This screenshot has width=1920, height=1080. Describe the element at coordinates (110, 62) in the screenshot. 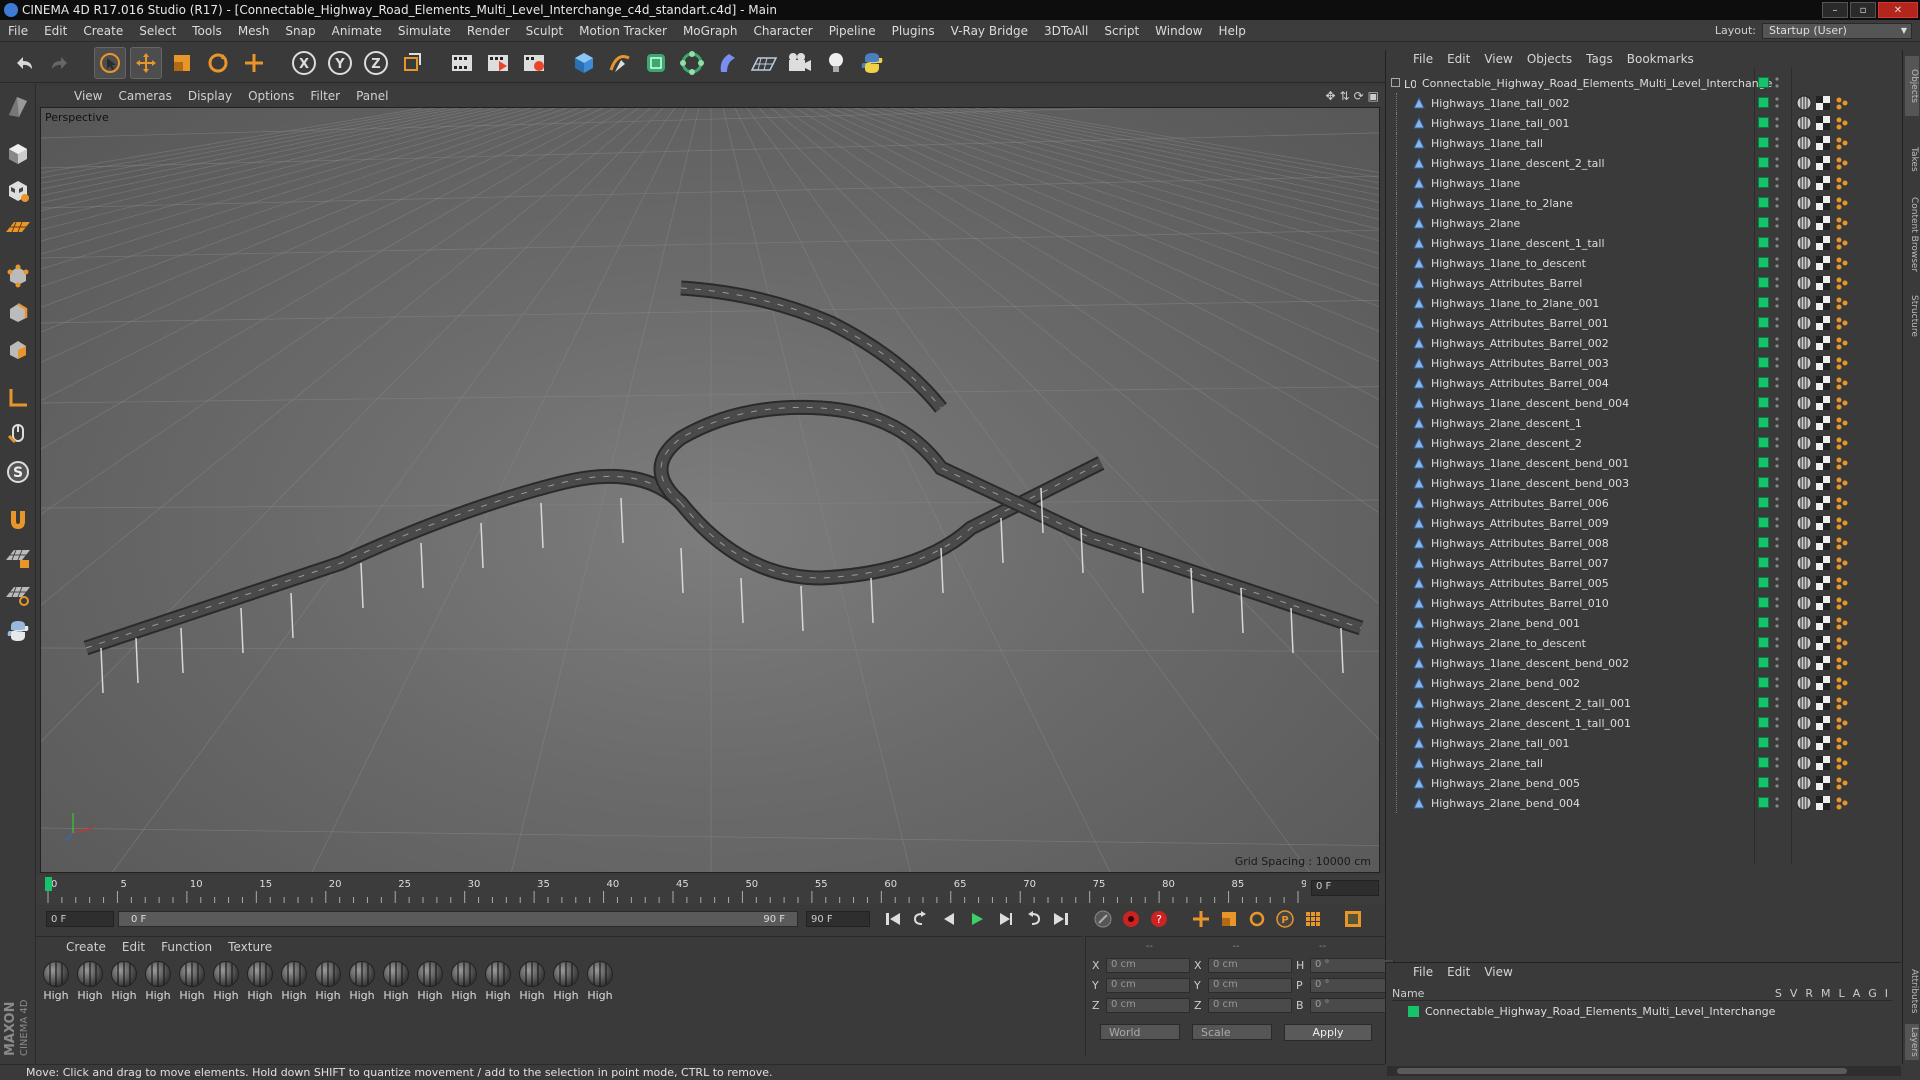

I see `live-selection-icon` at that location.